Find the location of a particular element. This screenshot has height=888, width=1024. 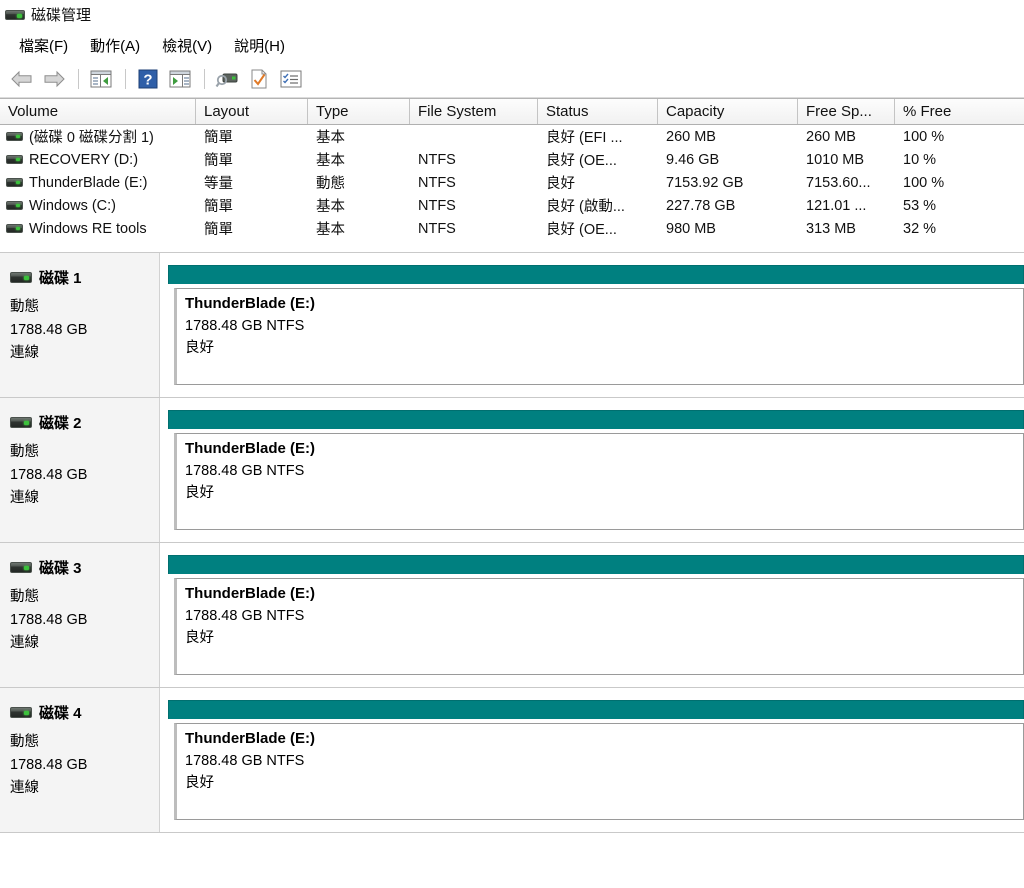

volume-percentfree-cell: 32 % is located at coordinates (920, 228).